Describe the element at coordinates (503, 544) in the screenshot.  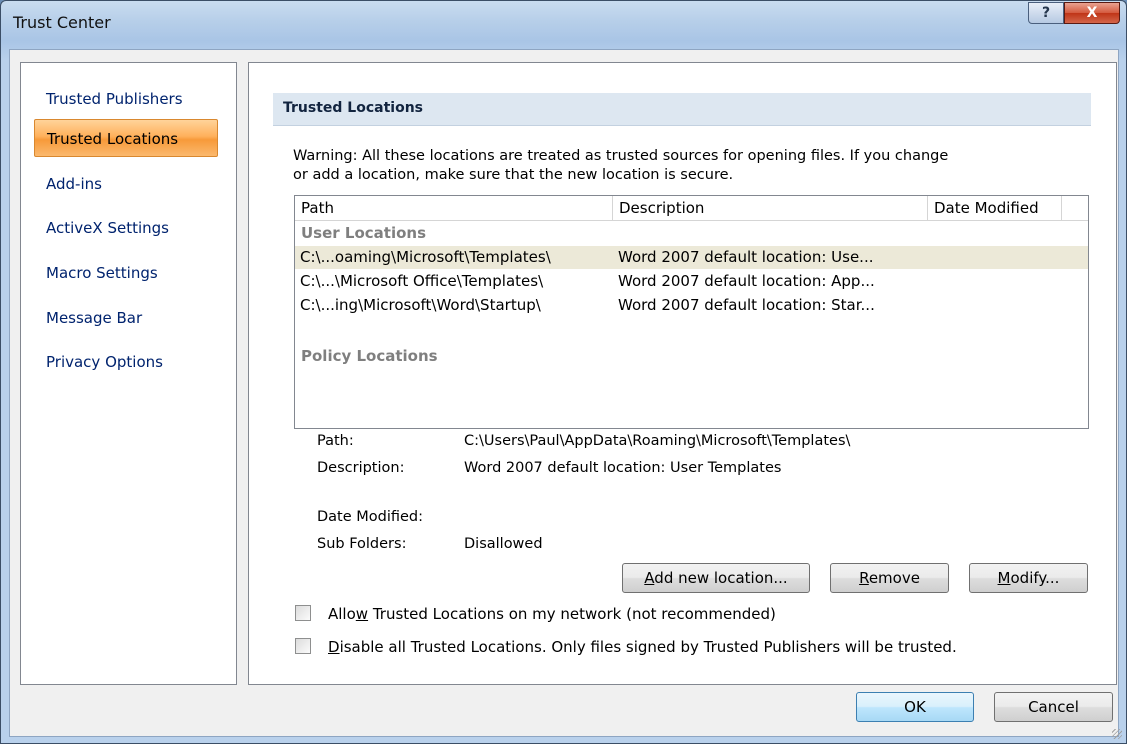
I see `detail-subfolders-value: Disallowed` at that location.